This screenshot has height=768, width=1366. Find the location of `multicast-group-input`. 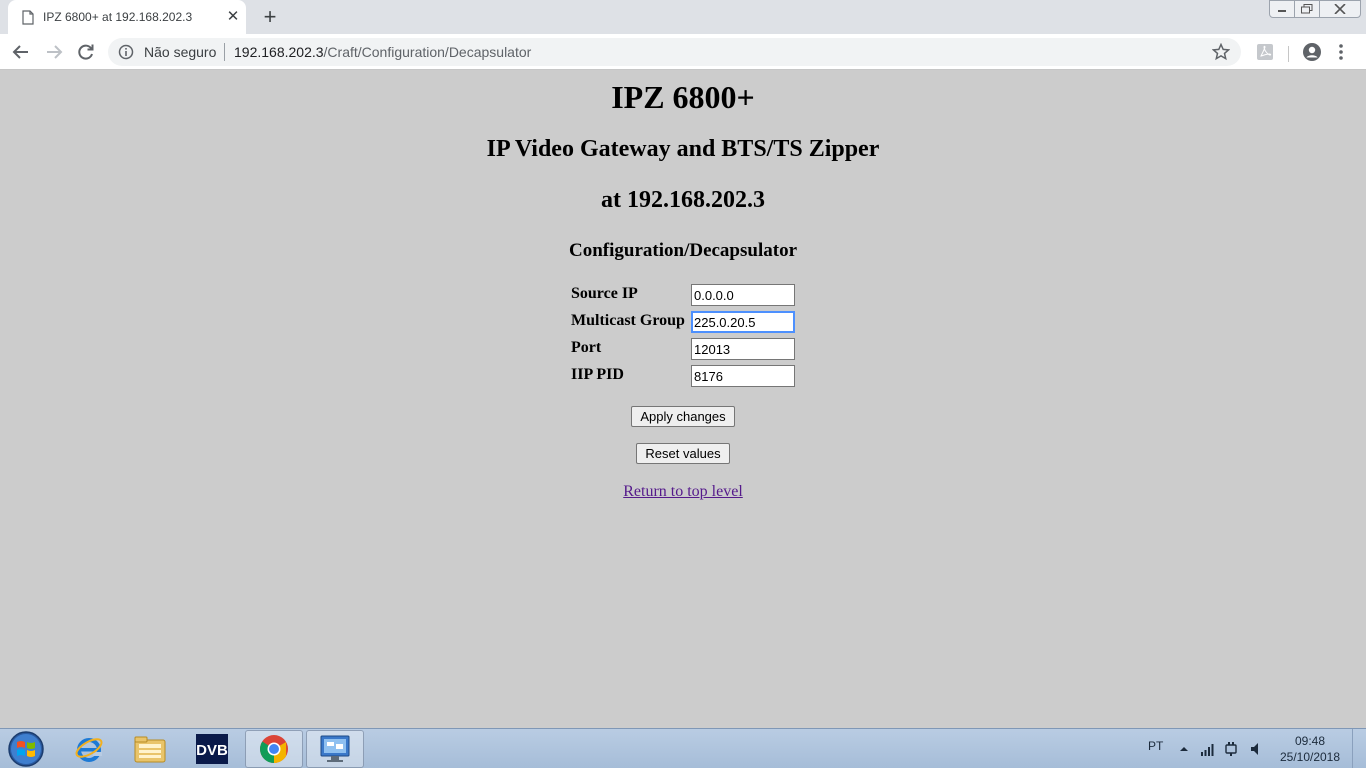

multicast-group-input is located at coordinates (743, 322).